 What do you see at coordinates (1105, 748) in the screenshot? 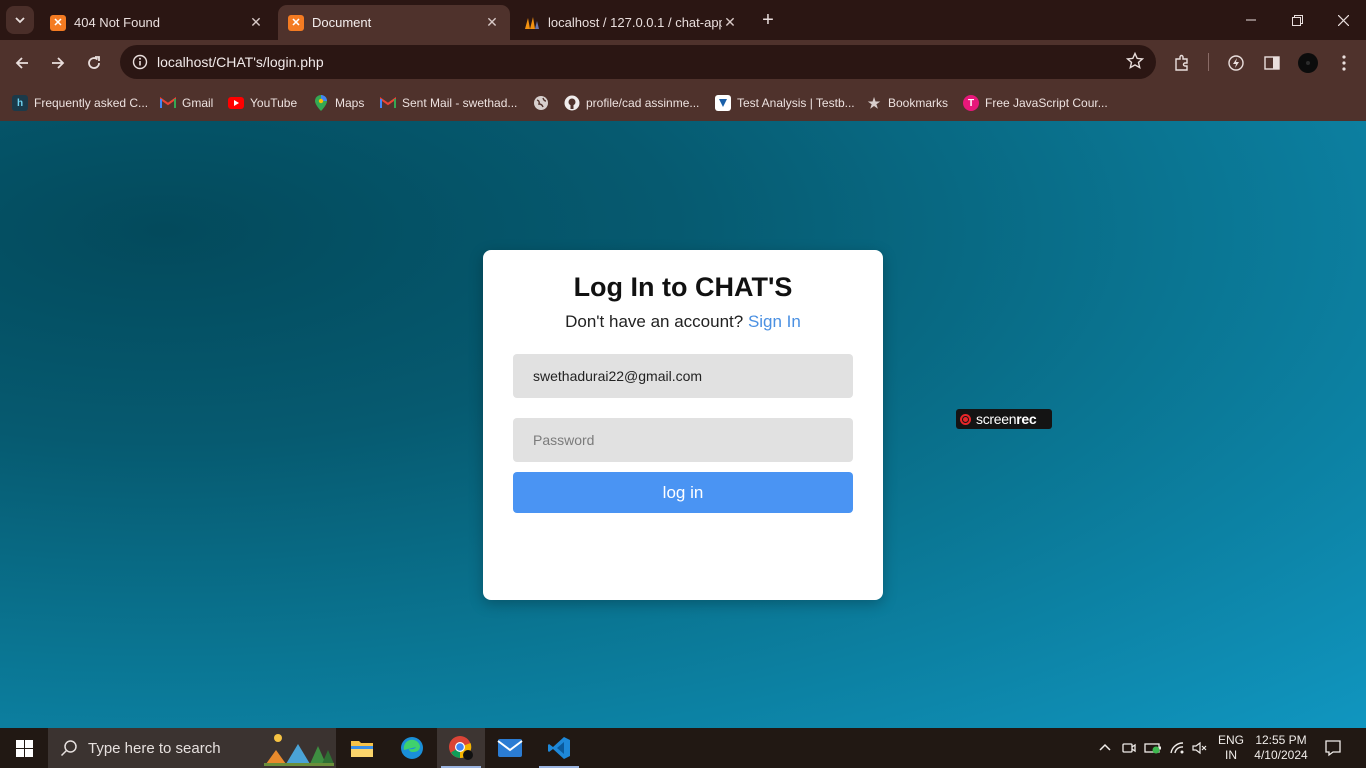
I see `chevron-up-icon` at bounding box center [1105, 748].